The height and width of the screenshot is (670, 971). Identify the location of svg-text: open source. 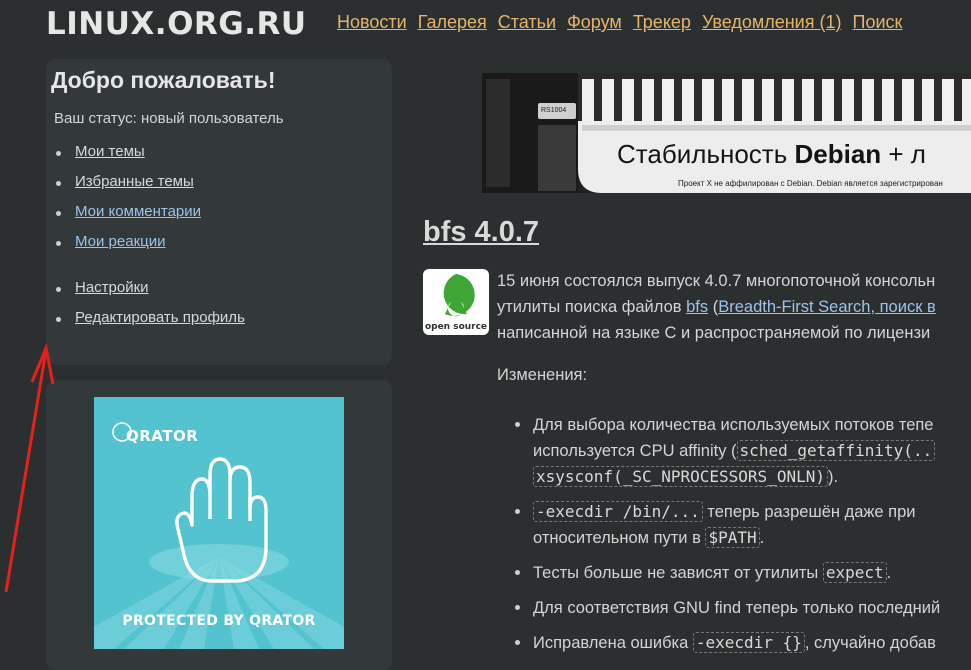
(456, 327).